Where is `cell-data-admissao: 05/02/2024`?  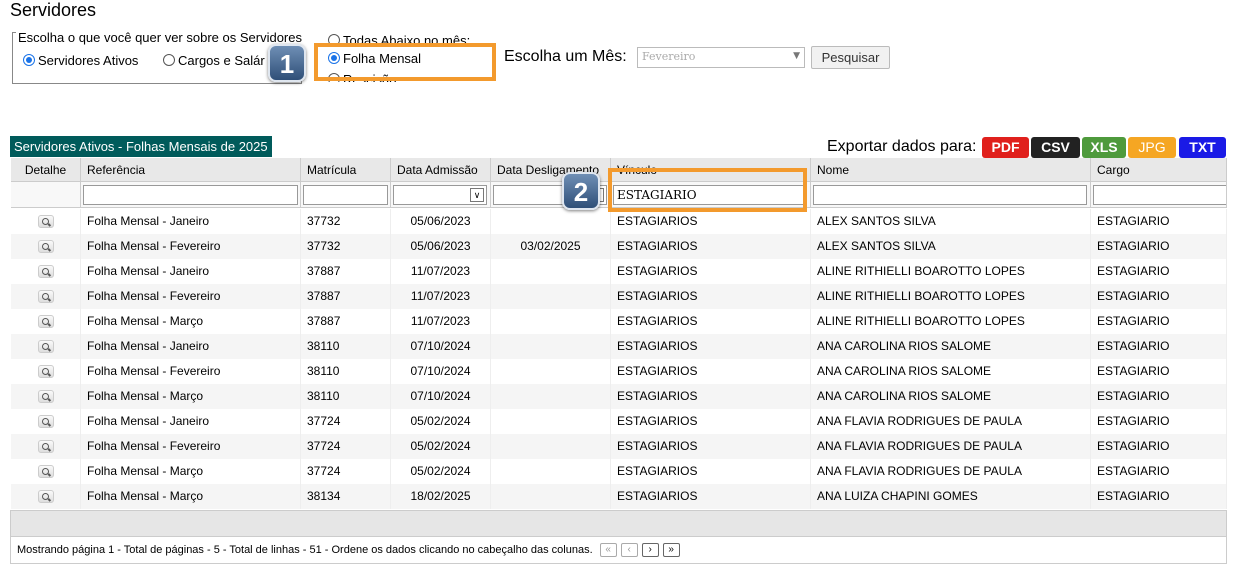
cell-data-admissao: 05/02/2024 is located at coordinates (441, 421).